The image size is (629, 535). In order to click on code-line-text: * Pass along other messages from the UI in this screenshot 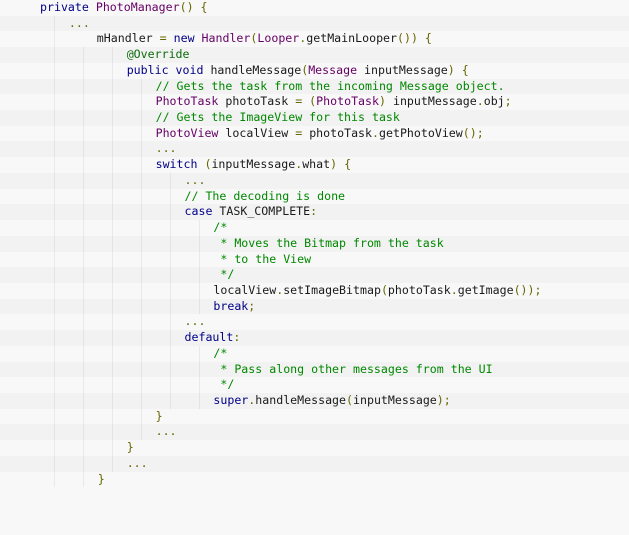, I will do `click(352, 370)`.